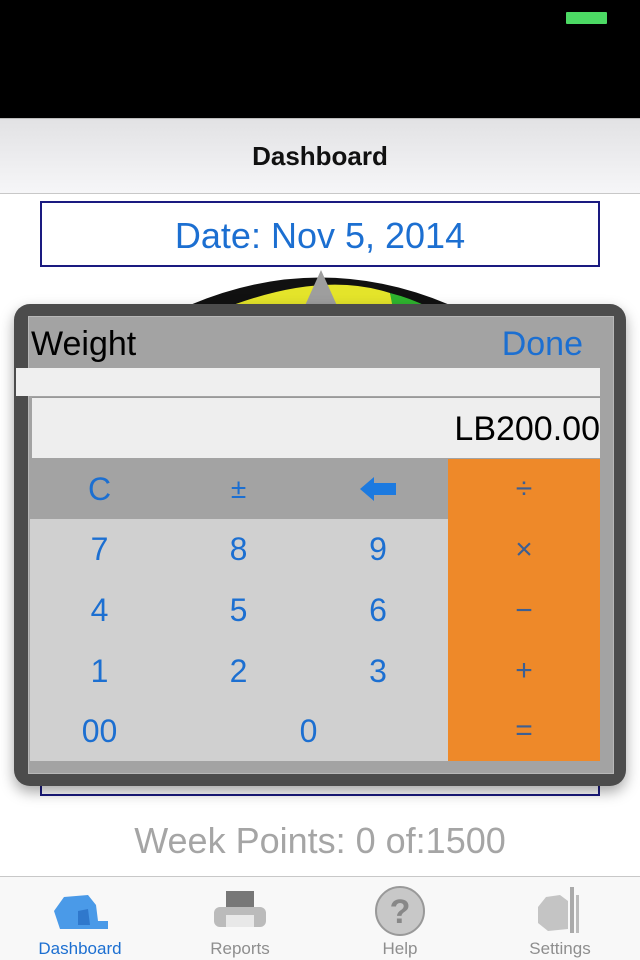 Image resolution: width=640 pixels, height=960 pixels. What do you see at coordinates (84, 344) in the screenshot?
I see `popover-title: Weight` at bounding box center [84, 344].